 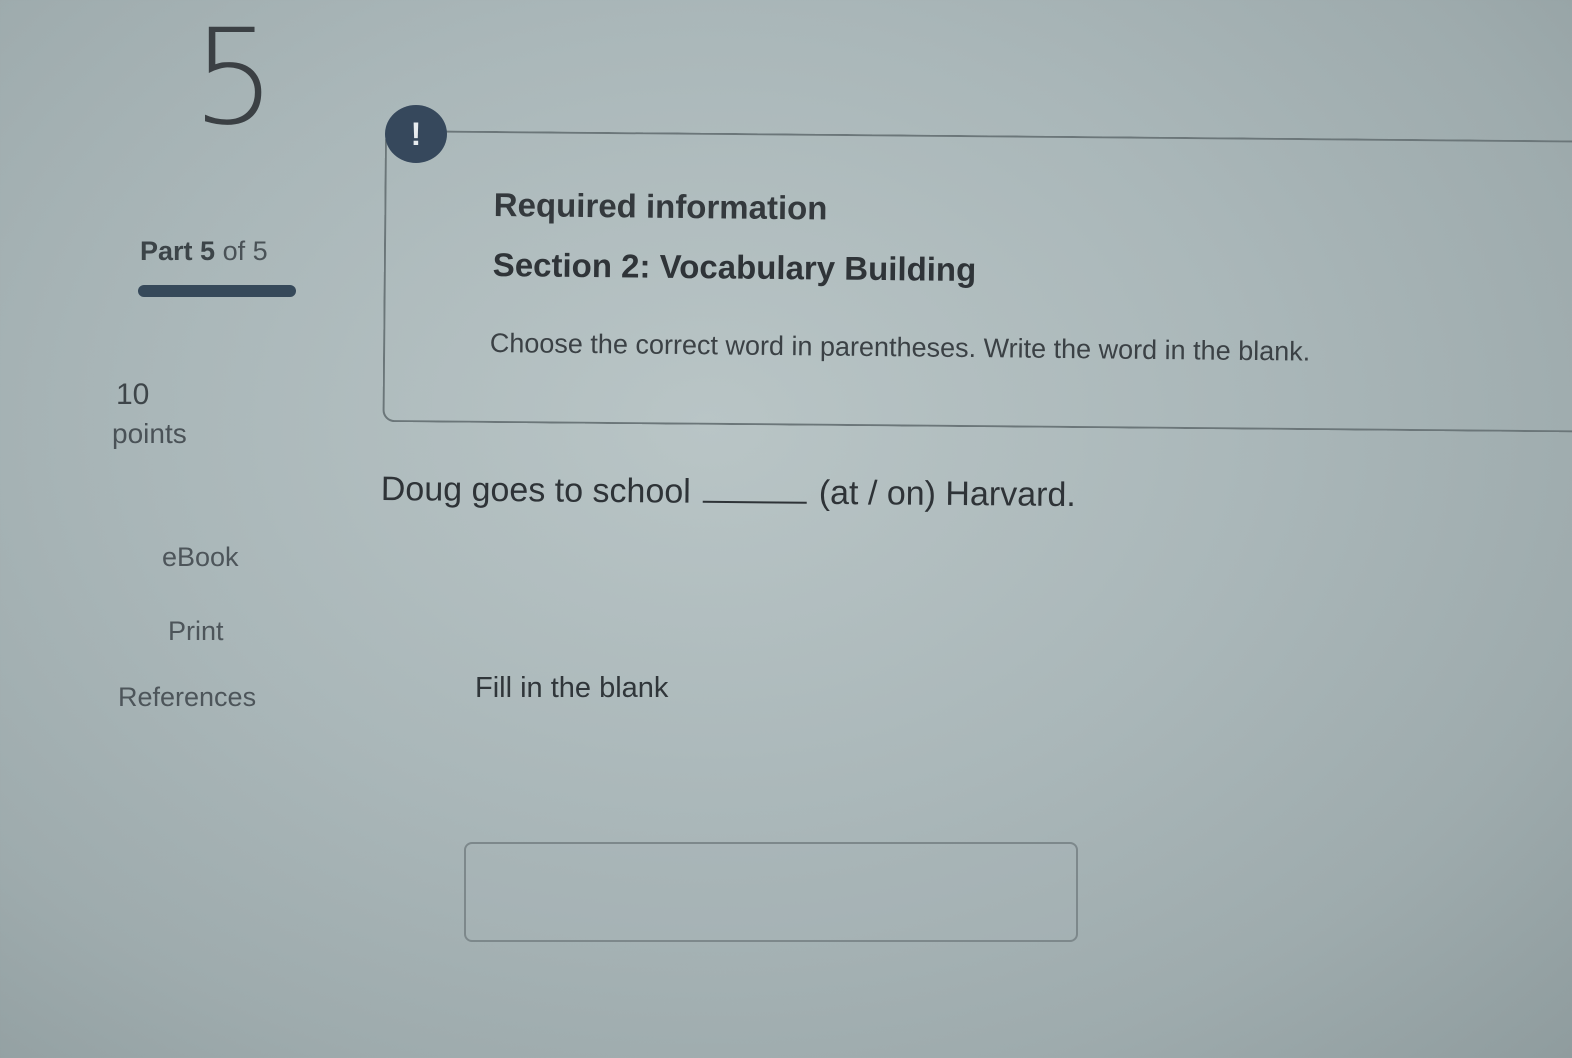 I want to click on section-title: Section 2: Vocabulary Building, so click(x=734, y=267).